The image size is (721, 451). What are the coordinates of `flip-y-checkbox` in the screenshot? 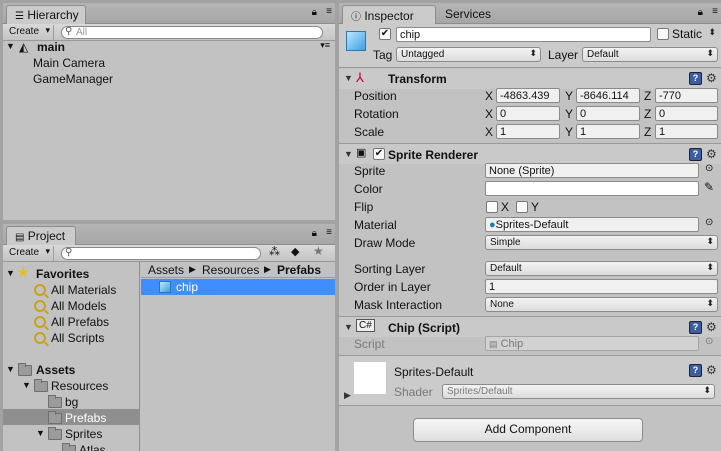 It's located at (522, 207).